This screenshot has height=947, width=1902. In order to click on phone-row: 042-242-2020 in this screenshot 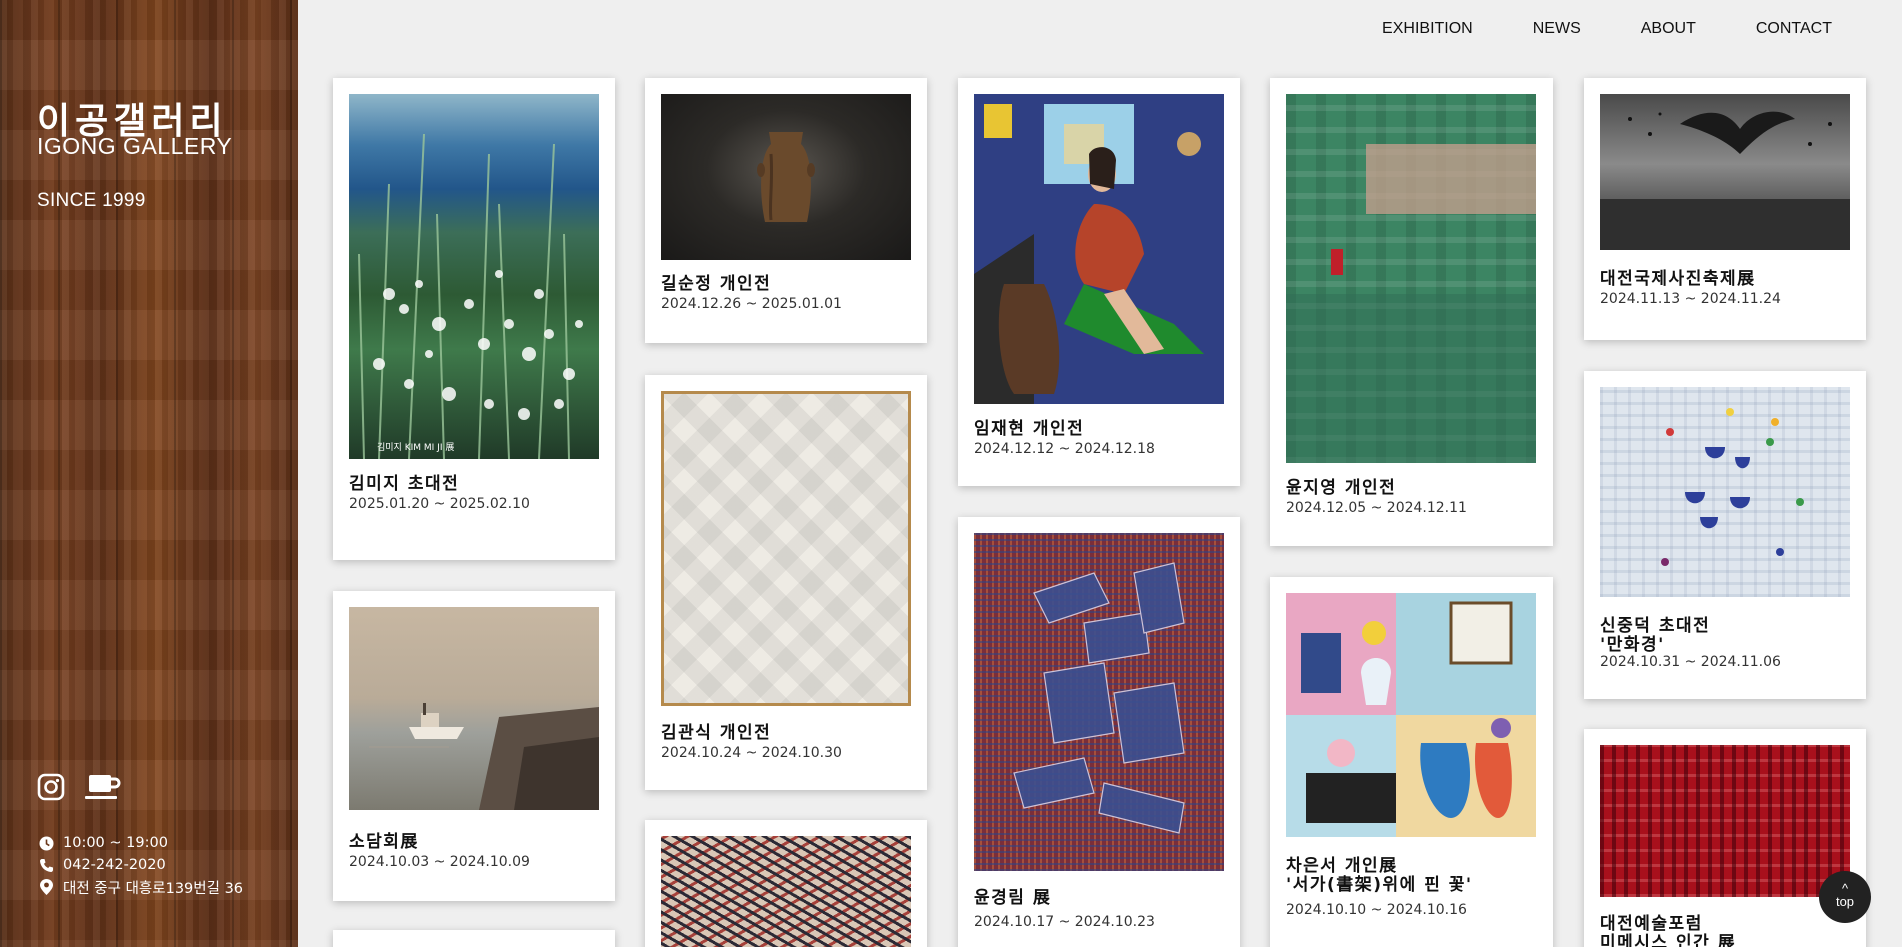, I will do `click(140, 865)`.